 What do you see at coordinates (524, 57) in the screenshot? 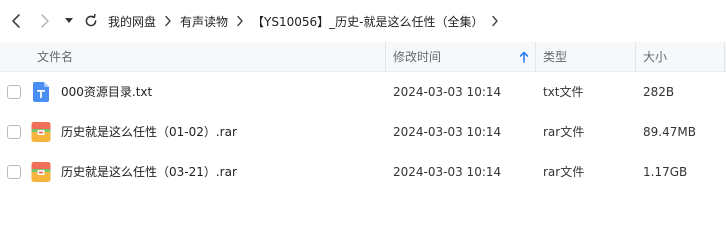
I see `arrow-up-icon` at bounding box center [524, 57].